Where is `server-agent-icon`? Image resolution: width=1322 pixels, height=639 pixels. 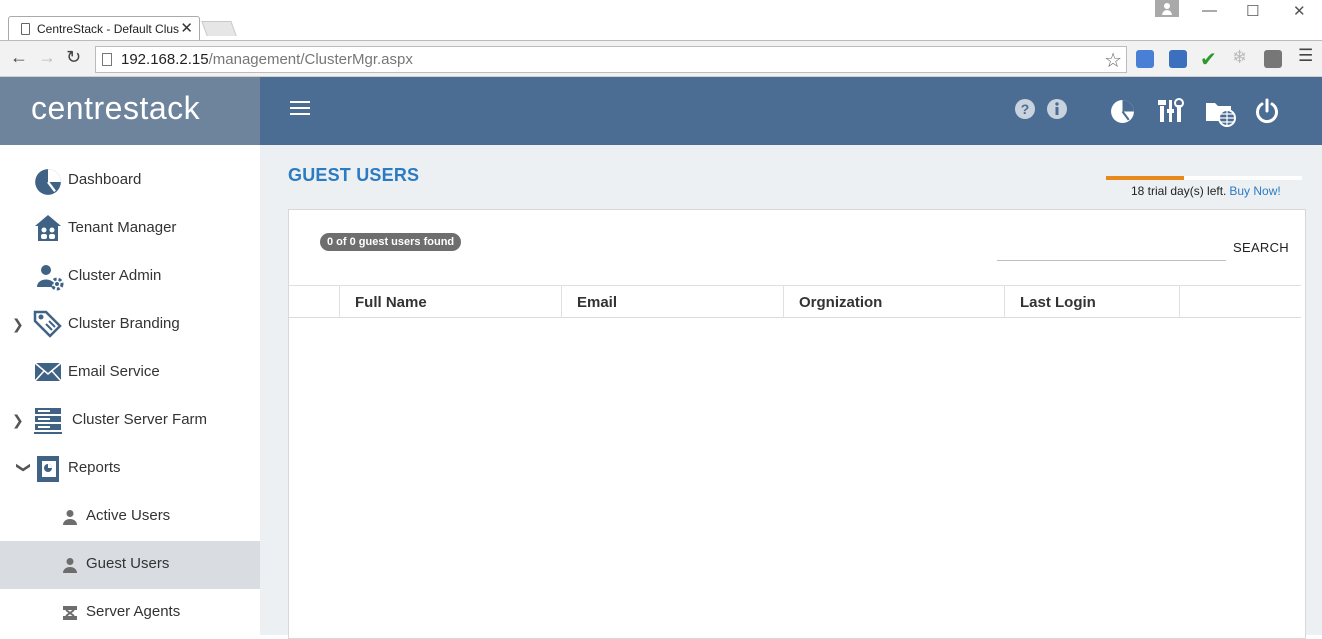
server-agent-icon is located at coordinates (70, 613).